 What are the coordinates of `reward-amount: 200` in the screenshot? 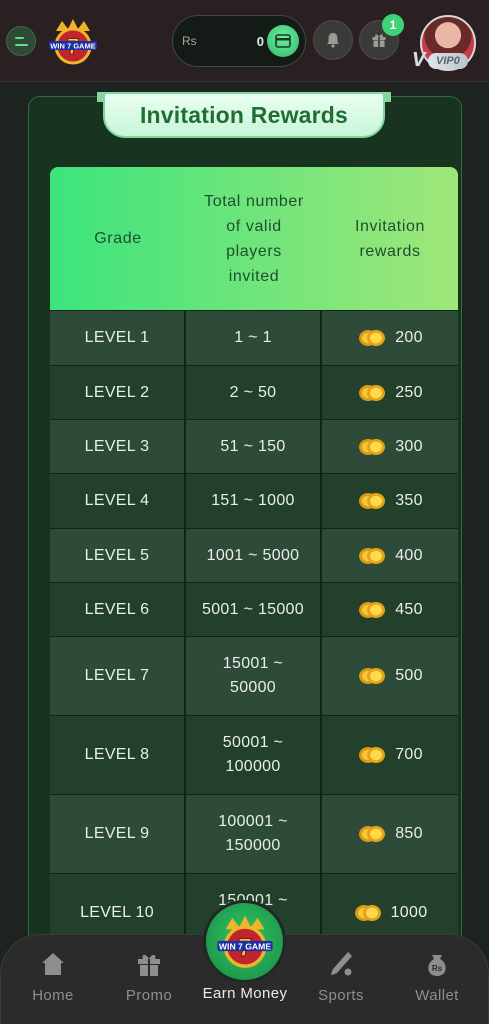 It's located at (409, 337).